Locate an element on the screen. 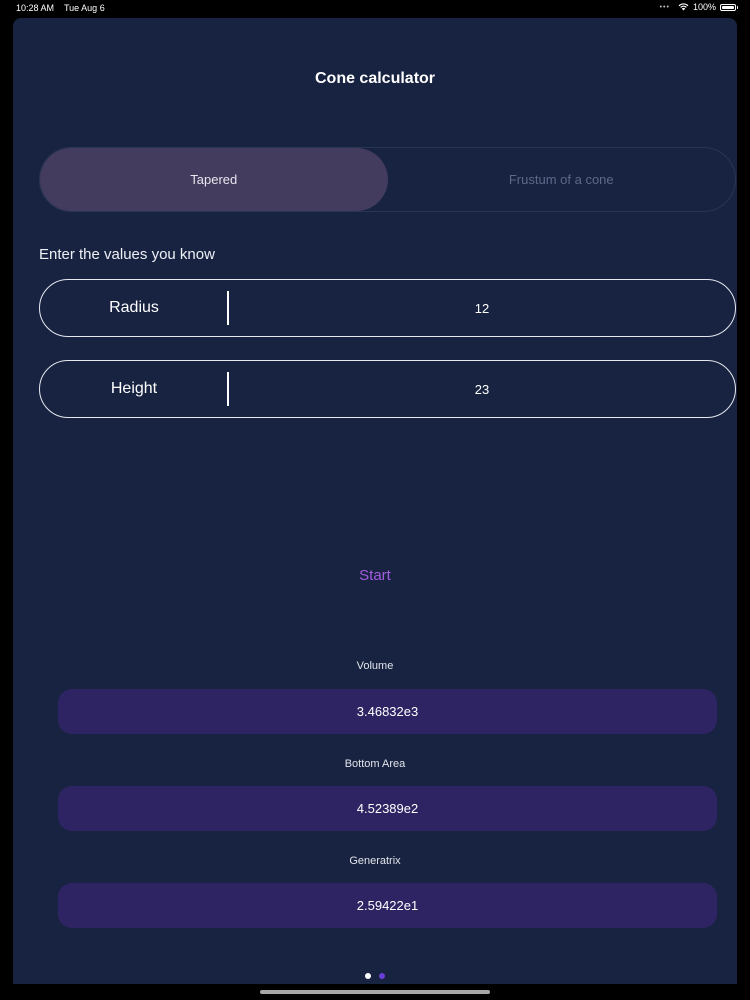  home-indicator is located at coordinates (375, 992).